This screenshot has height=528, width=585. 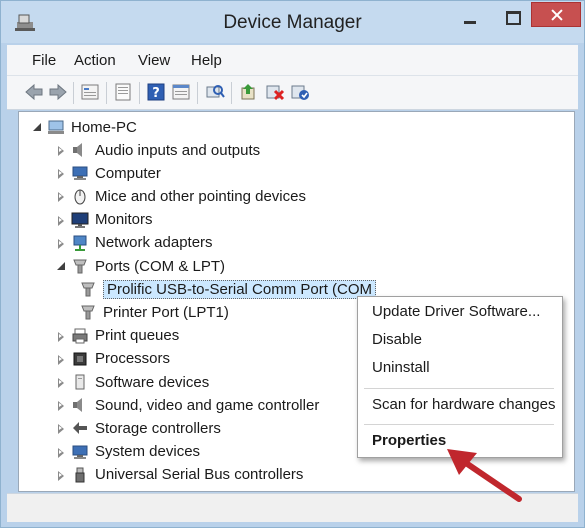 I want to click on storage-icon, so click(x=80, y=428).